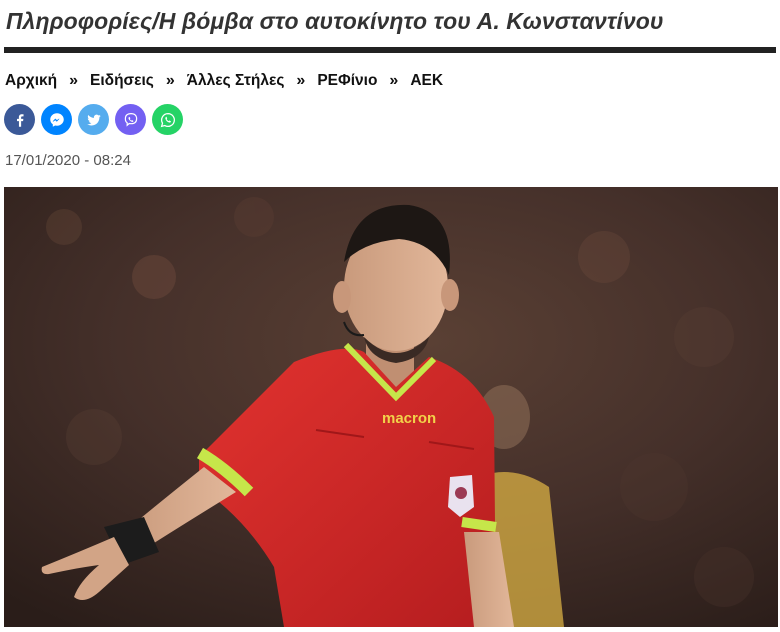  I want to click on viber-icon, so click(130, 119).